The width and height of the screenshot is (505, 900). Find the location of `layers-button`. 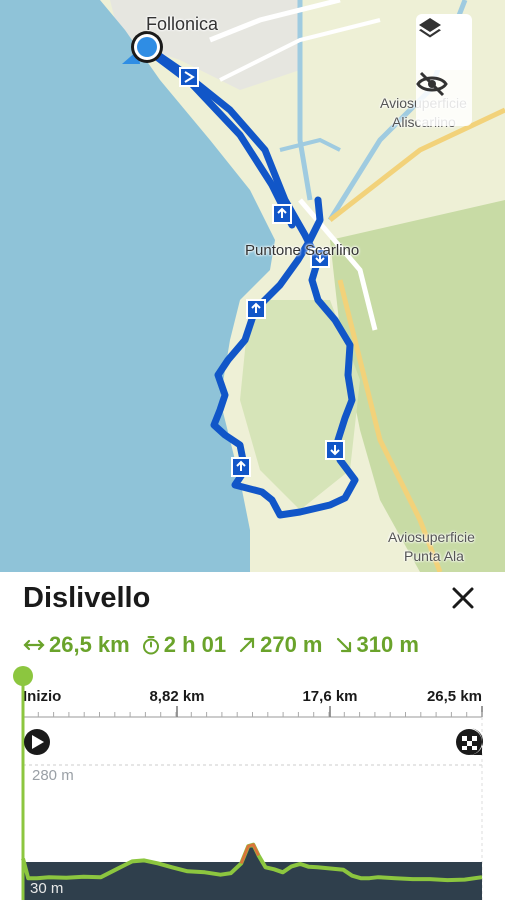

layers-button is located at coordinates (444, 42).